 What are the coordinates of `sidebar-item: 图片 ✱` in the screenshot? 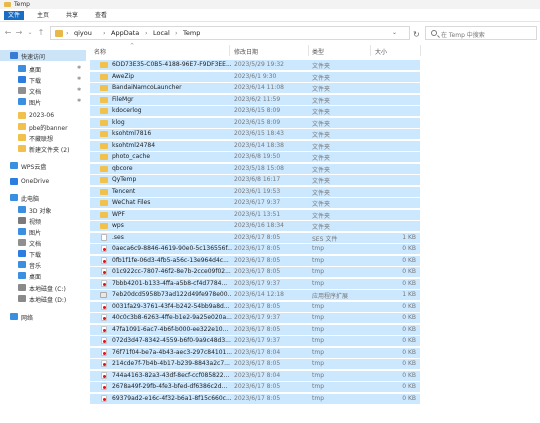 It's located at (43, 101).